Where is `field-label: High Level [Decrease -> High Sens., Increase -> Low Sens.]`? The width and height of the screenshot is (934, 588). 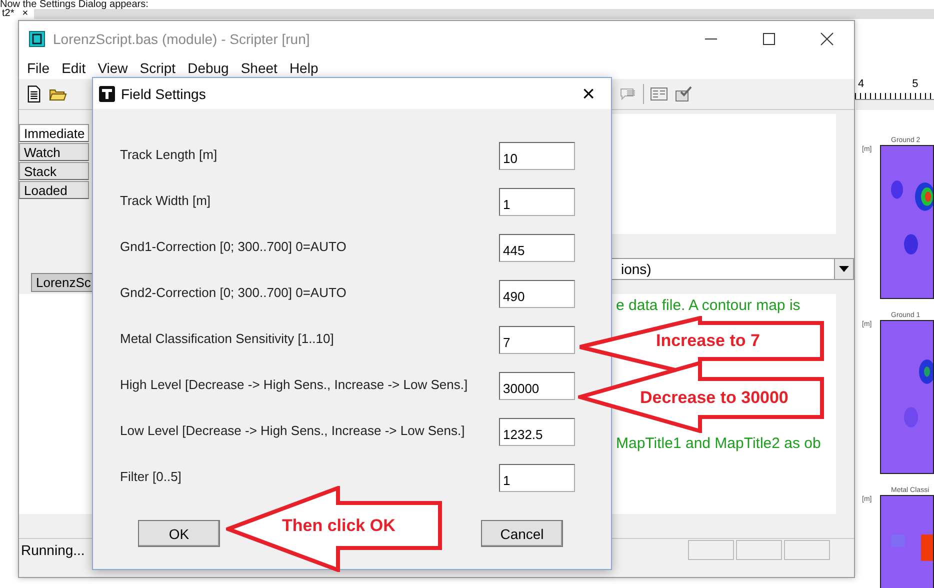
field-label: High Level [Decrease -> High Sens., Increase -> Low Sens.] is located at coordinates (294, 384).